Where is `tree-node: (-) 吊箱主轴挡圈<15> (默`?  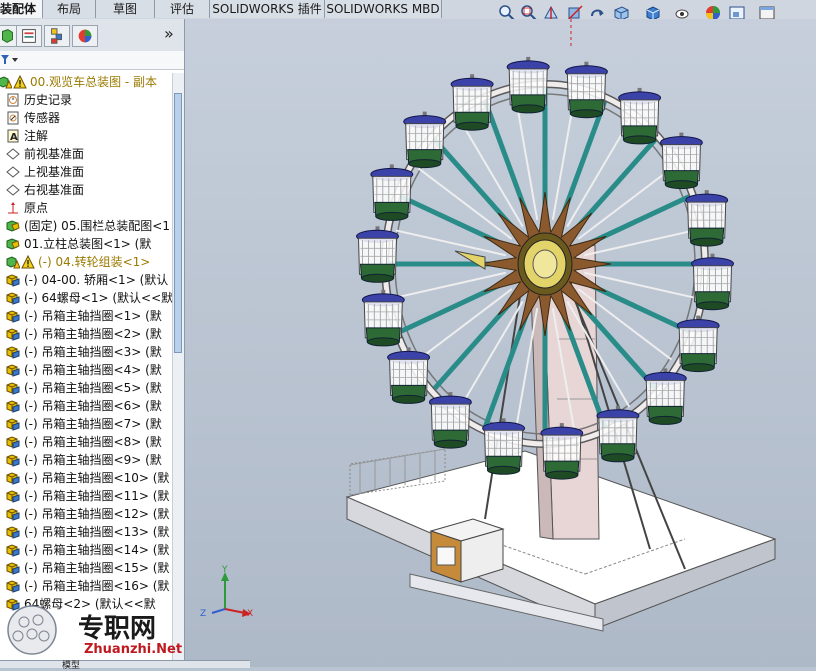
tree-node: (-) 吊箱主轴挡圈<15> (默 is located at coordinates (86, 568).